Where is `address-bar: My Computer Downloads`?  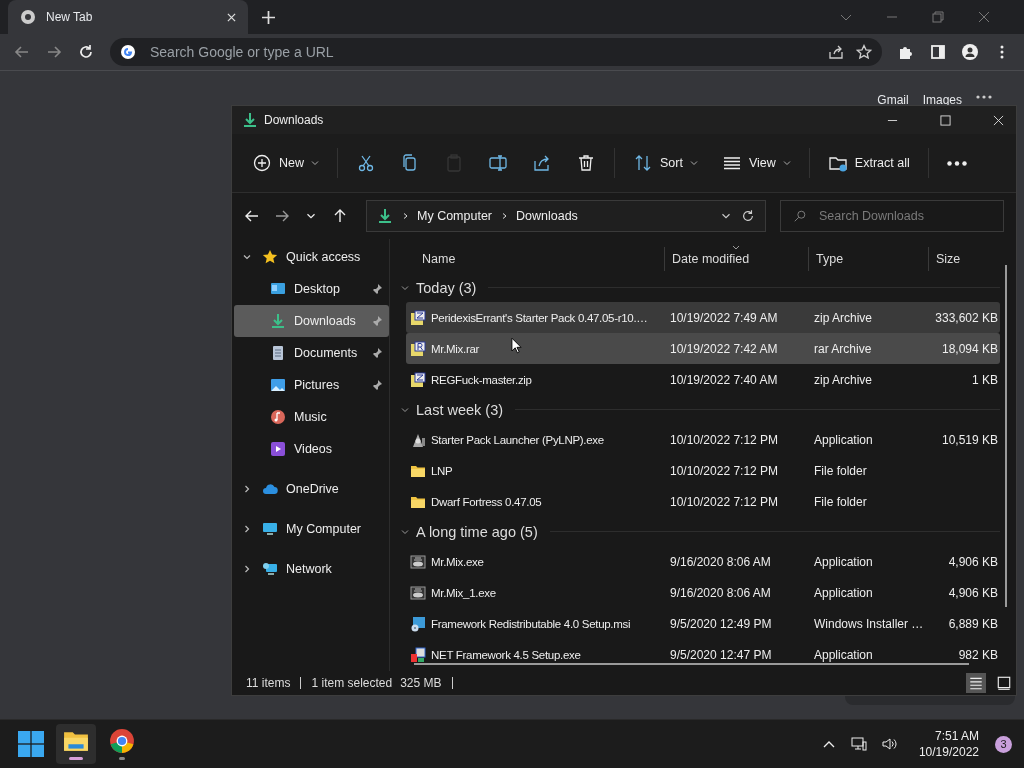
address-bar: My Computer Downloads is located at coordinates (566, 216).